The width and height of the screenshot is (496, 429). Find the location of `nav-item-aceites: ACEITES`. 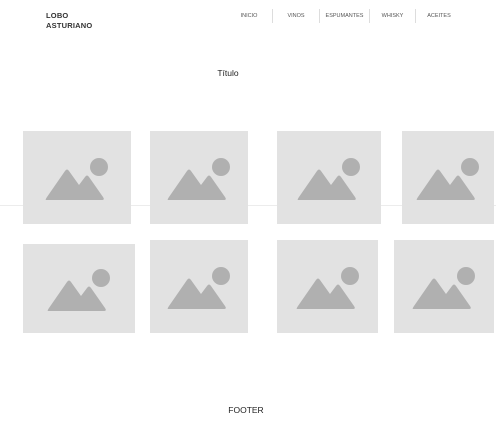

nav-item-aceites: ACEITES is located at coordinates (439, 16).